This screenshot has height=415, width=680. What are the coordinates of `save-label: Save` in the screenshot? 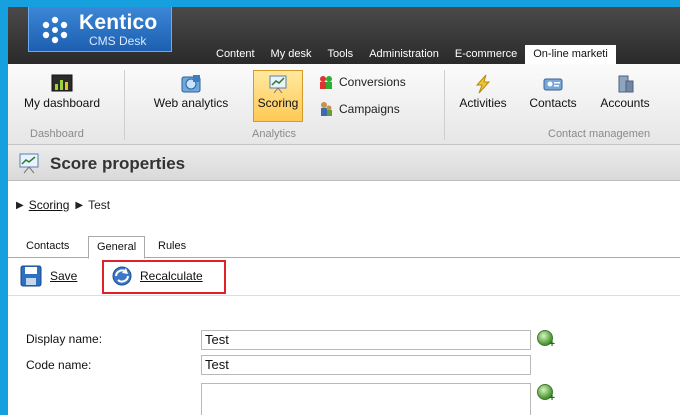 It's located at (64, 276).